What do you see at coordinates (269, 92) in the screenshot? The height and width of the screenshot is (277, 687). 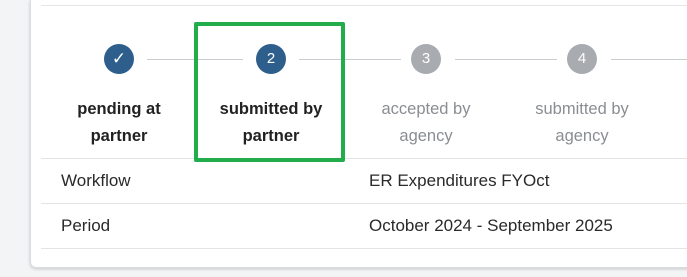 I see `current-step-highlight` at bounding box center [269, 92].